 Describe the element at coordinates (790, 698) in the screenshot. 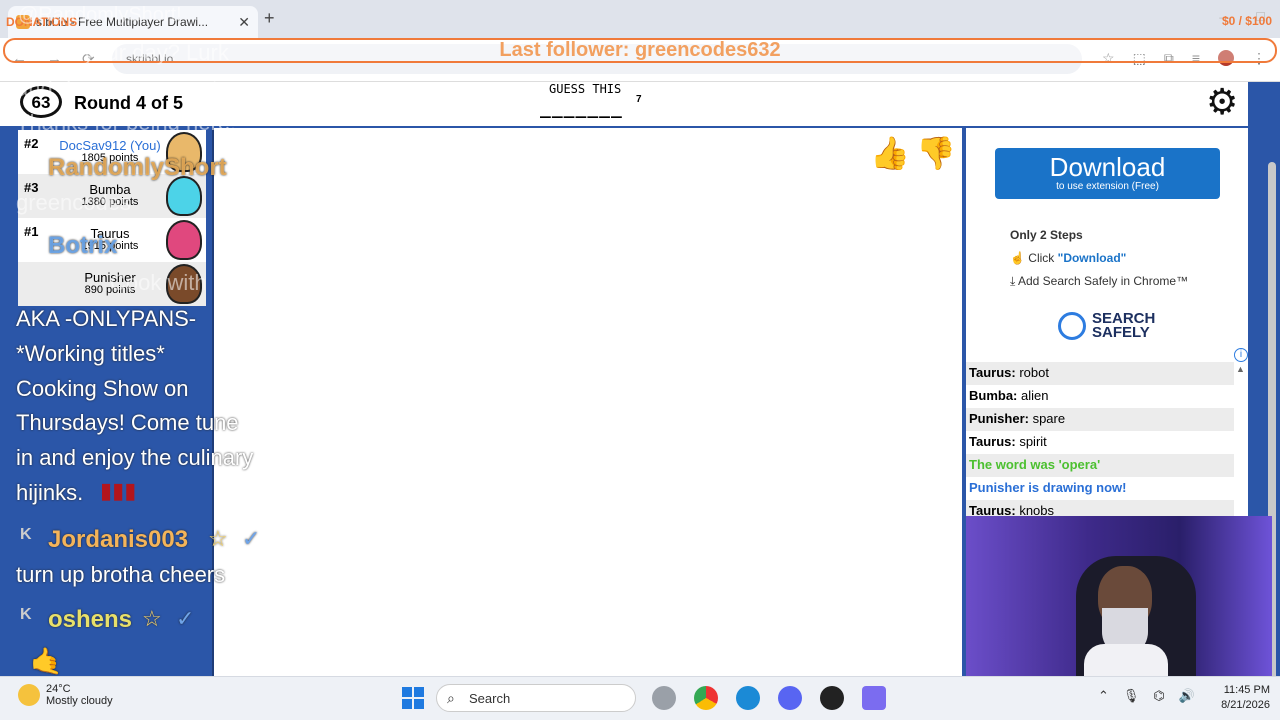

I see `discord-app-icon` at that location.